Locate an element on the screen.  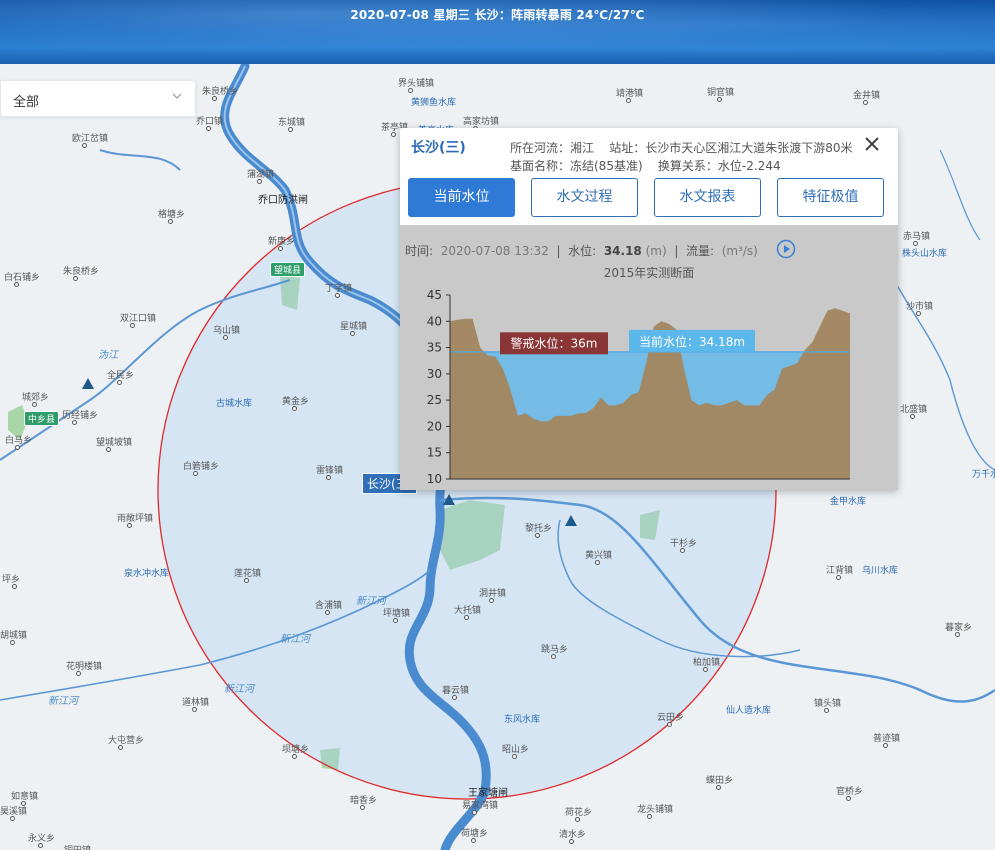
reservoir-label: 乌川水库 is located at coordinates (880, 571).